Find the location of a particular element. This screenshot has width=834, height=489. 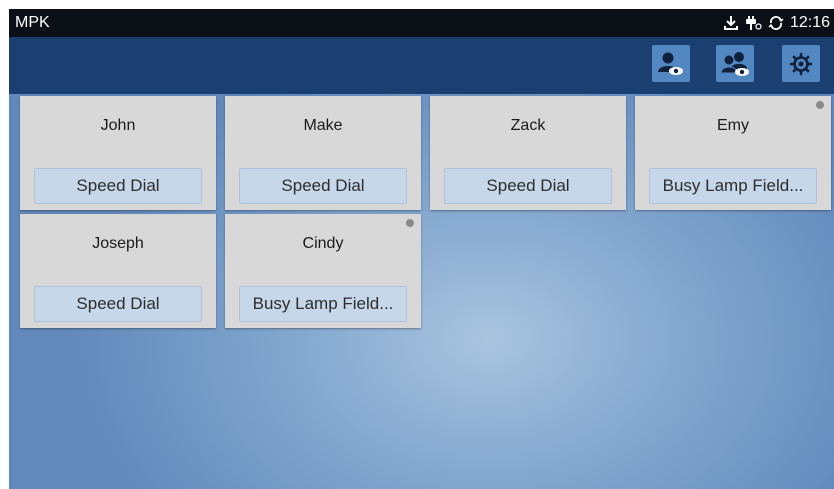

card-contact-name: Zack is located at coordinates (528, 125).